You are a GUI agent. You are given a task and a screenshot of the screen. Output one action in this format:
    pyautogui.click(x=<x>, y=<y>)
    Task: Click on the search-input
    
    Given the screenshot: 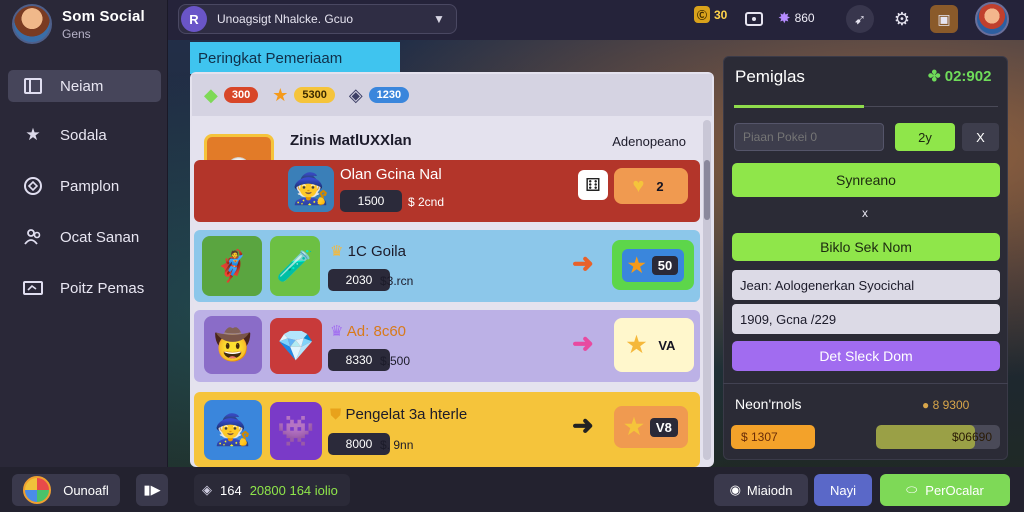 What is the action you would take?
    pyautogui.click(x=322, y=19)
    